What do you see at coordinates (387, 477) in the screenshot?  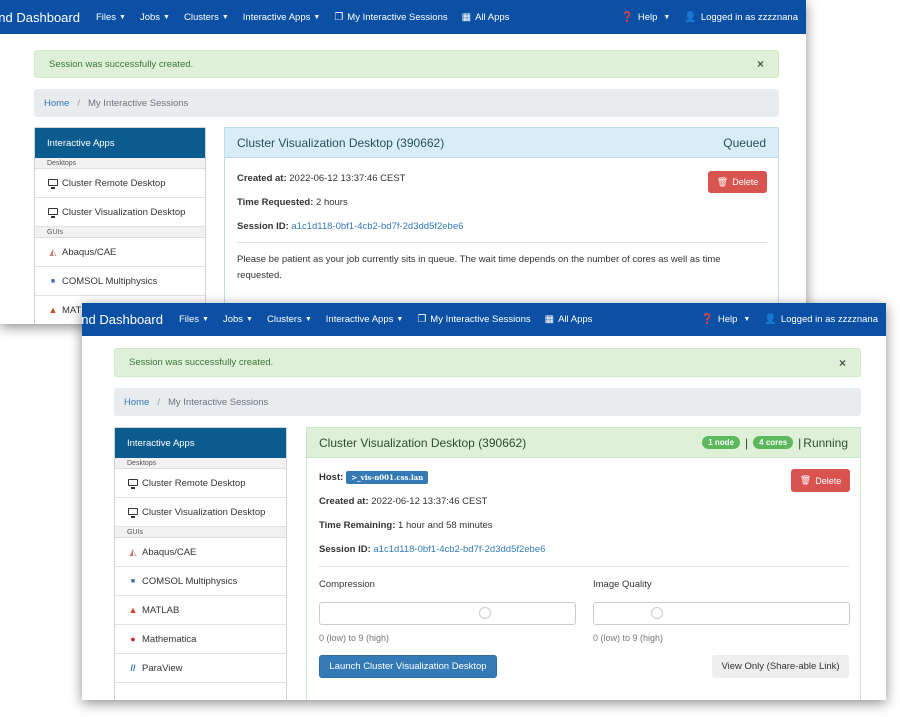 I see `host-badge: >_vis-n001.css.lan` at bounding box center [387, 477].